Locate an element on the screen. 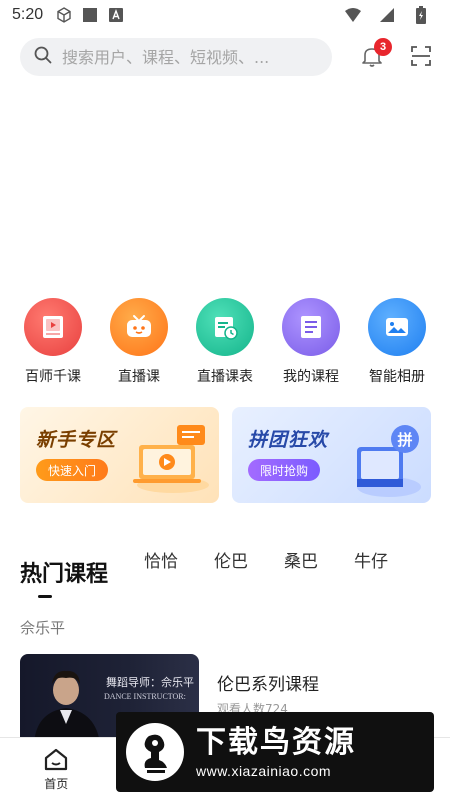 The width and height of the screenshot is (450, 800). tab-rumba: 伦巴 is located at coordinates (231, 559).